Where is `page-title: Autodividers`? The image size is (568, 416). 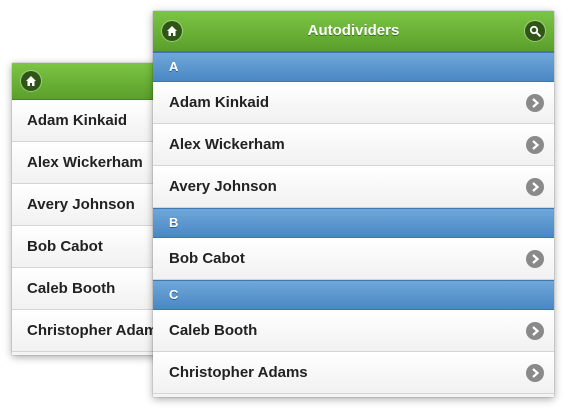
page-title: Autodividers is located at coordinates (353, 30).